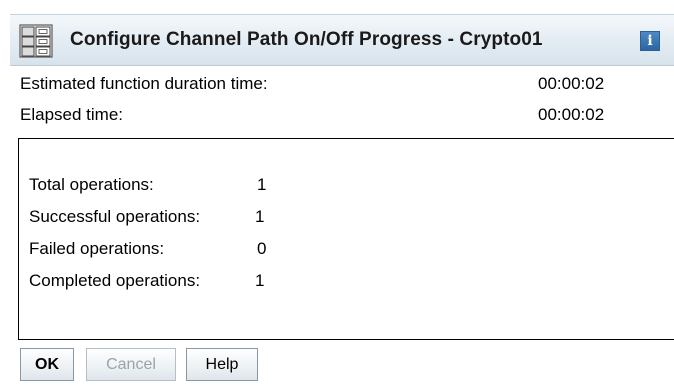 This screenshot has width=674, height=387. Describe the element at coordinates (144, 83) in the screenshot. I see `estimated-duration-label: Estimated function duration time:` at that location.